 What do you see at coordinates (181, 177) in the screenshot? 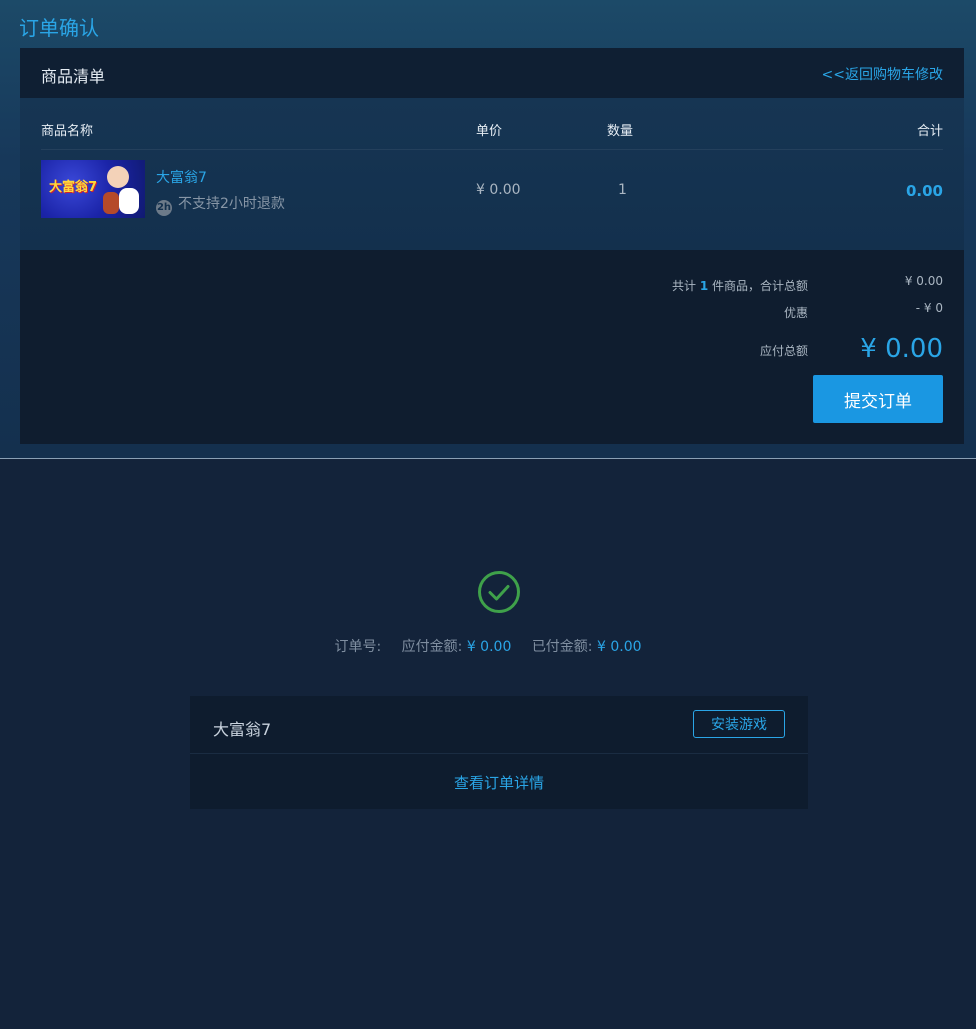
I see `product-name-link: 大富翁7` at bounding box center [181, 177].